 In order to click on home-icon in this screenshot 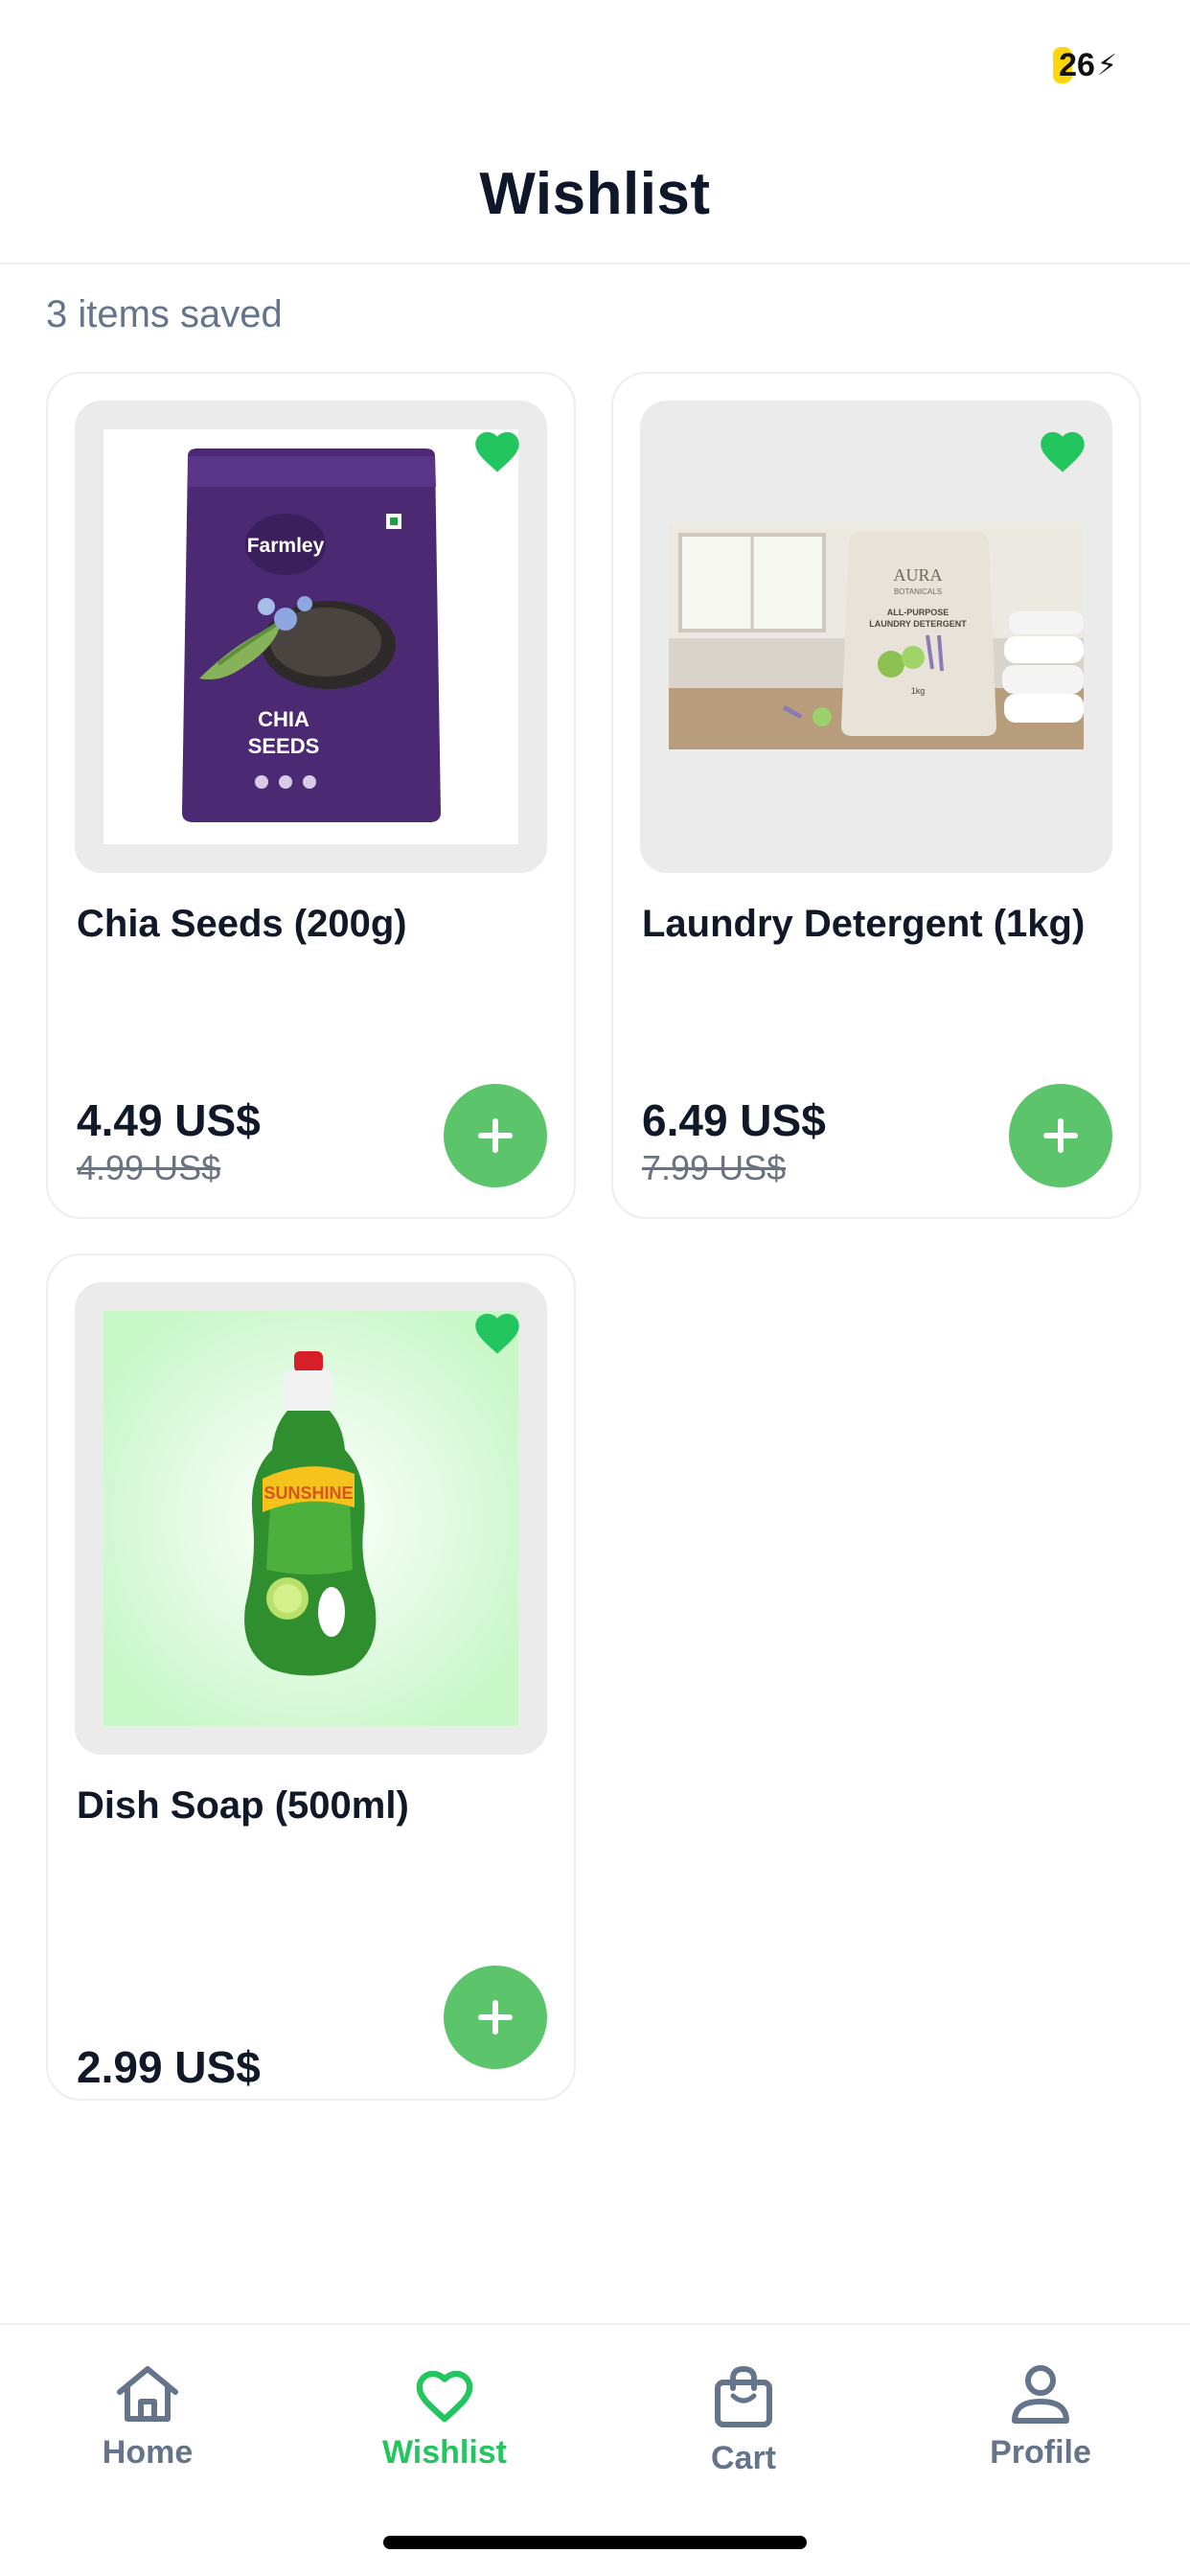, I will do `click(148, 2394)`.